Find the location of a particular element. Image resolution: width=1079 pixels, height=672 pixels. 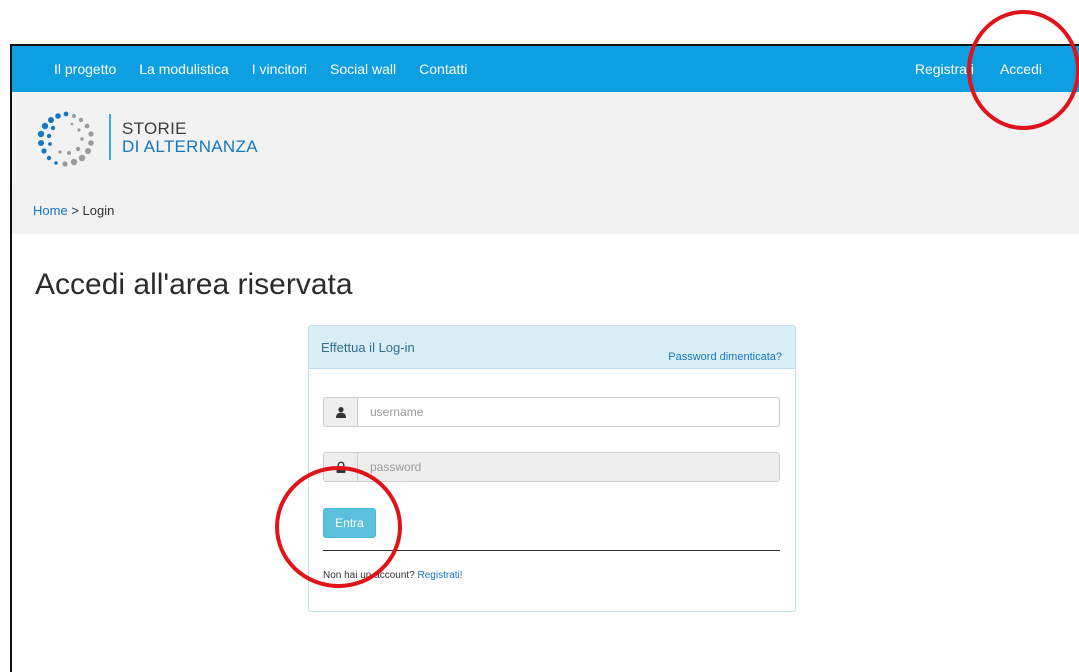

password-input is located at coordinates (568, 467).